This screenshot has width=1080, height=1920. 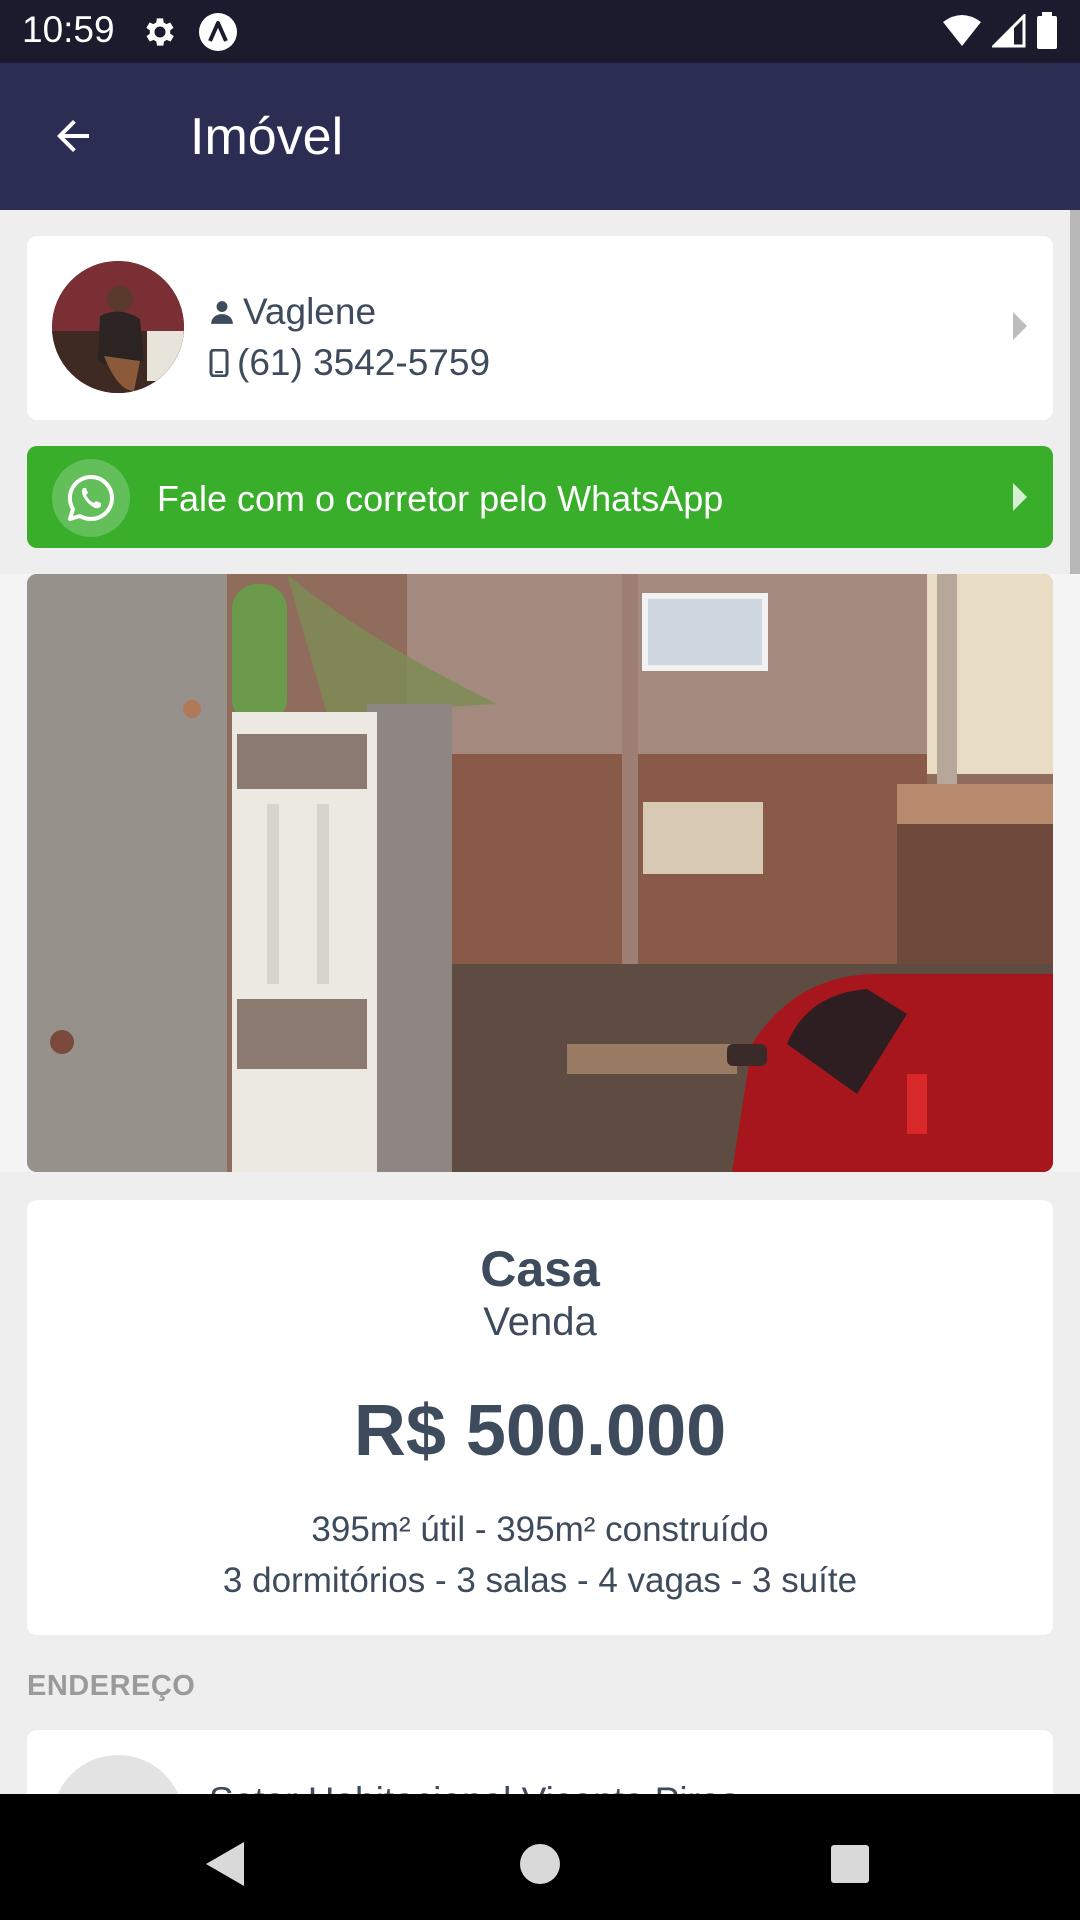 I want to click on whatsapp-label: Fale com o corretor pelo WhatsApp, so click(x=440, y=498).